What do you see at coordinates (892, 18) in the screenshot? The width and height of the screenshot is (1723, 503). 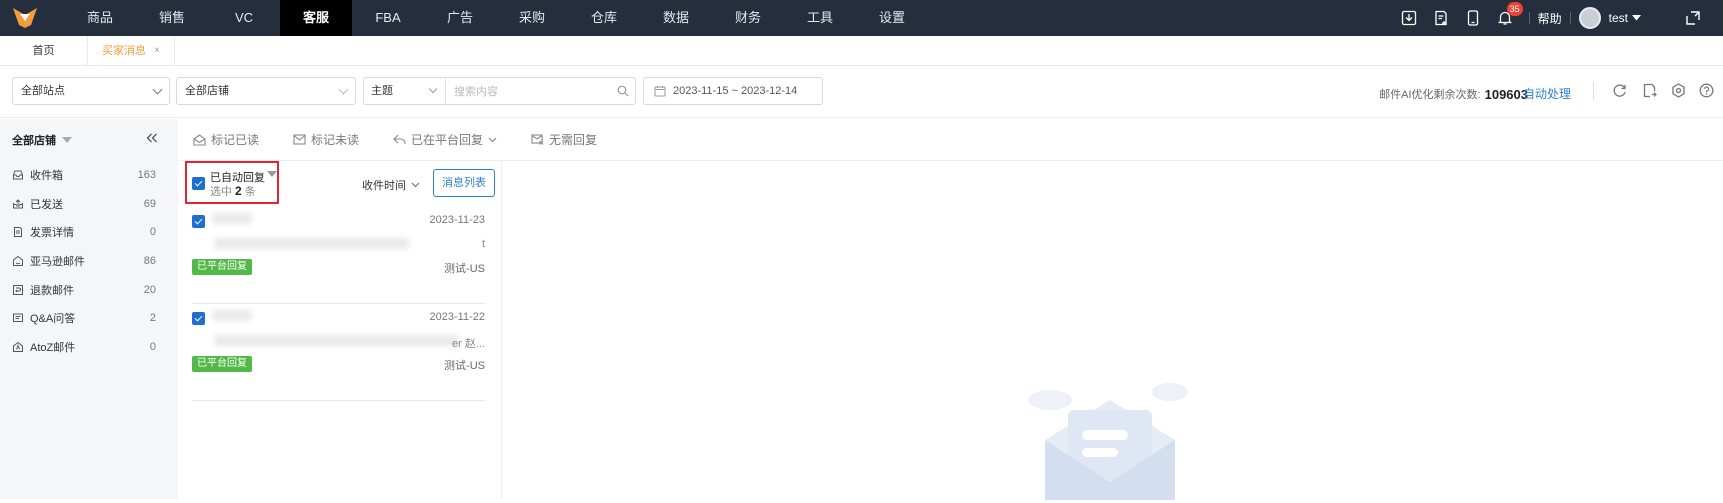 I see `nav-item-11: 设置` at bounding box center [892, 18].